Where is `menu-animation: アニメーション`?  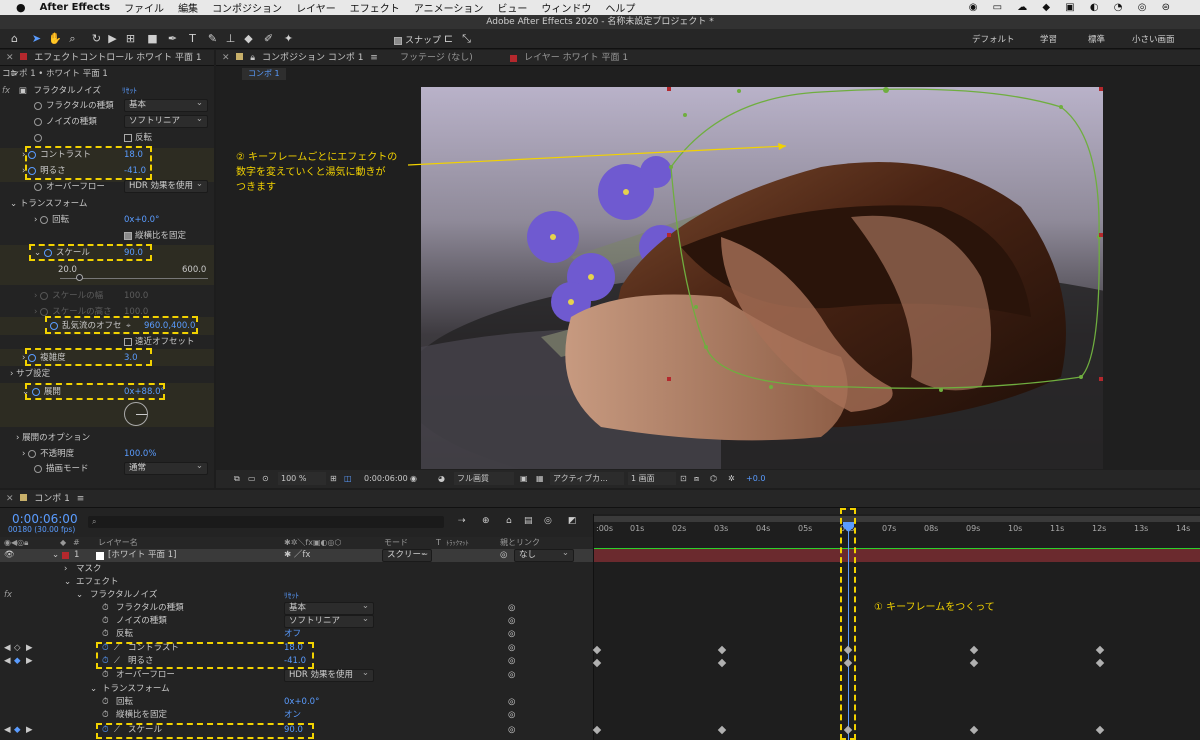 menu-animation: アニメーション is located at coordinates (449, 7).